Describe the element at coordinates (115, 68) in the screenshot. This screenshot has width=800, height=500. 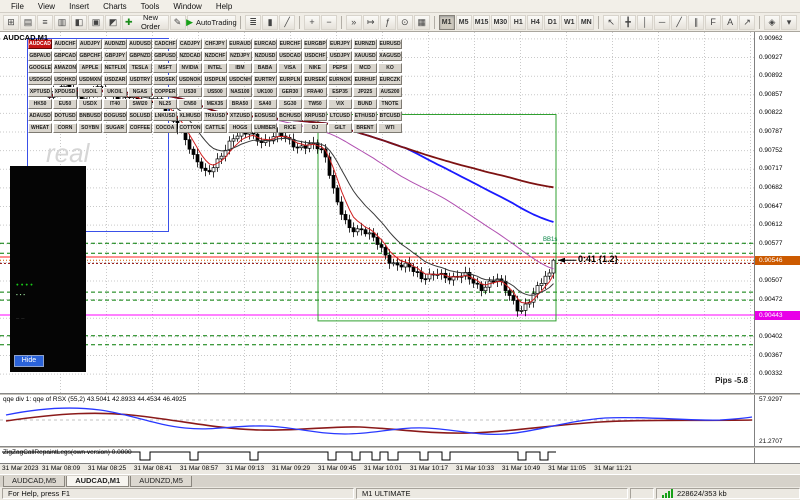
I see `symbol-button-NETFLIX: NETFLIX` at that location.